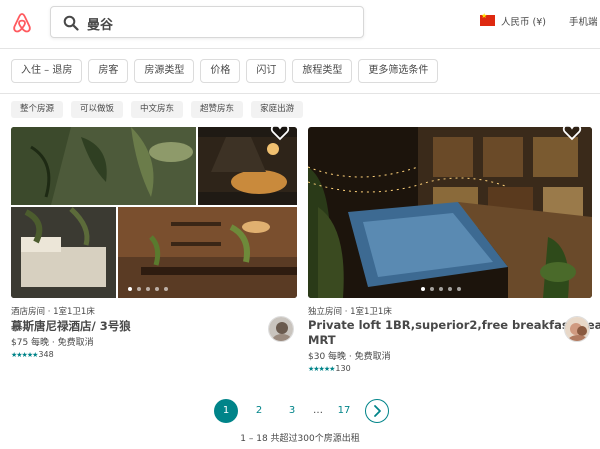 This screenshot has width=600, height=449. I want to click on page-17: 17, so click(344, 411).